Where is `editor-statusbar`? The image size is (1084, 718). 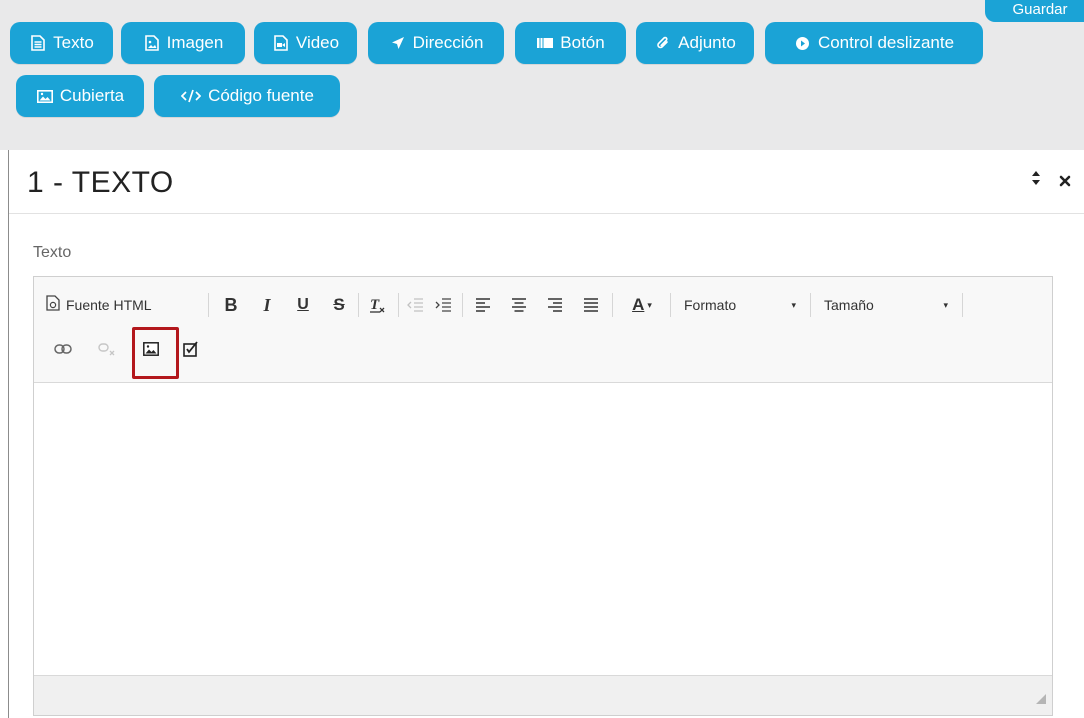 editor-statusbar is located at coordinates (543, 695).